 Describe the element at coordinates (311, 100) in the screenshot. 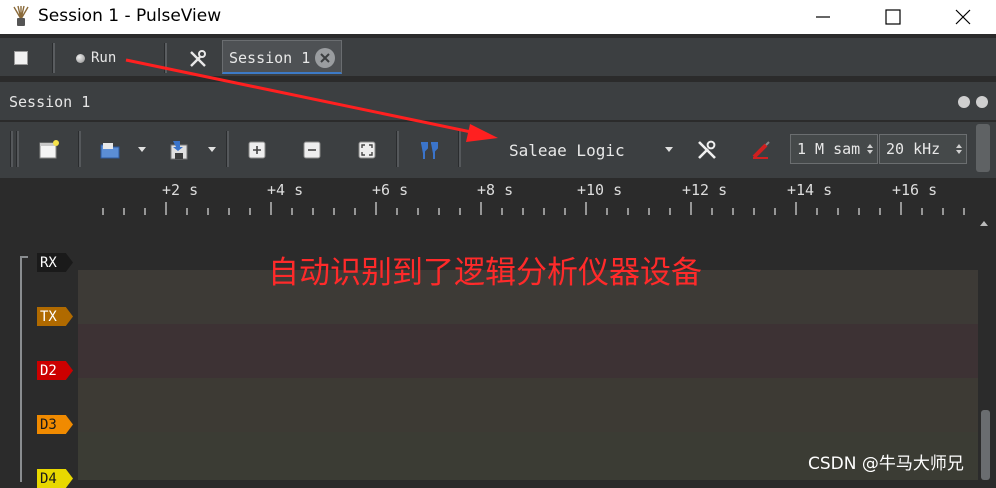

I see `annotation-arrow` at that location.